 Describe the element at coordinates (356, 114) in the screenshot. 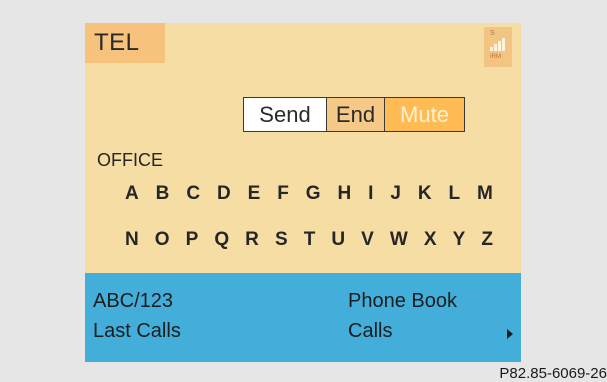

I see `end-button: End` at that location.